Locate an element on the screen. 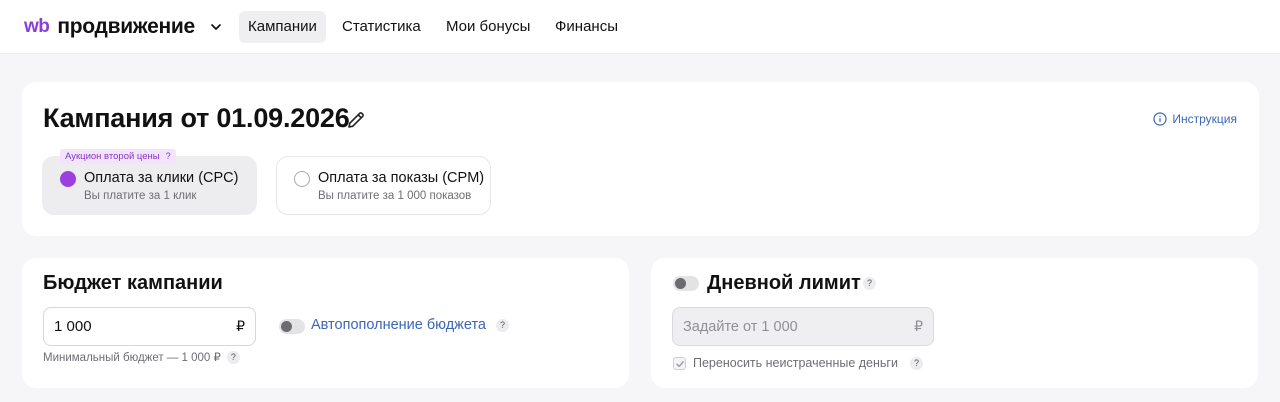 This screenshot has width=1280, height=402. budget-input: 1 000 ₽ is located at coordinates (149, 326).